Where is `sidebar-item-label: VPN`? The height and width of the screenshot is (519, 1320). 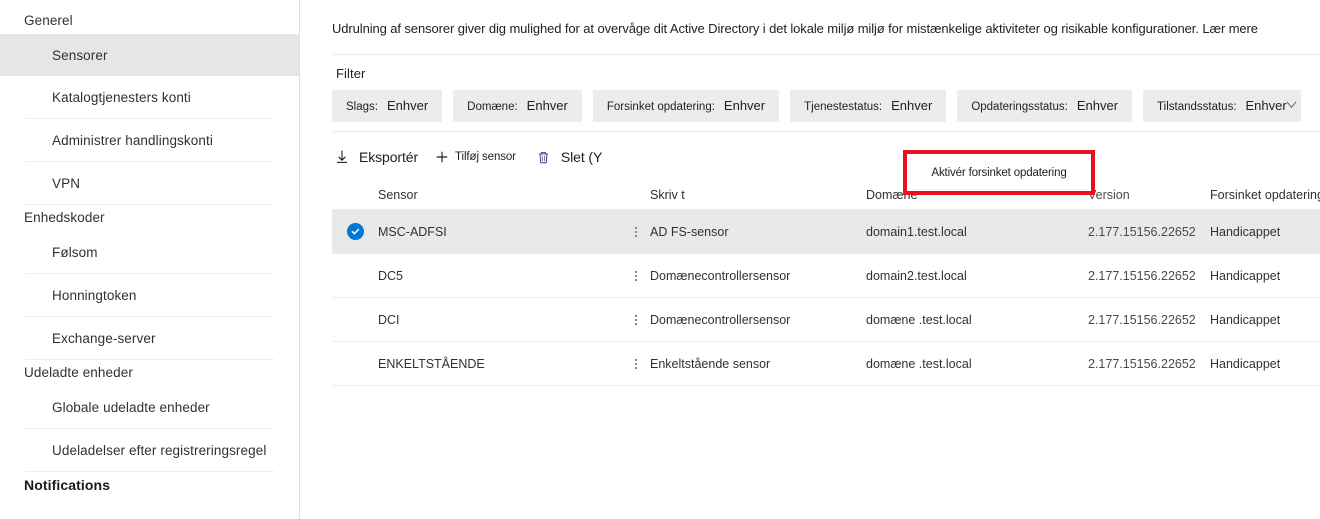 sidebar-item-label: VPN is located at coordinates (66, 183).